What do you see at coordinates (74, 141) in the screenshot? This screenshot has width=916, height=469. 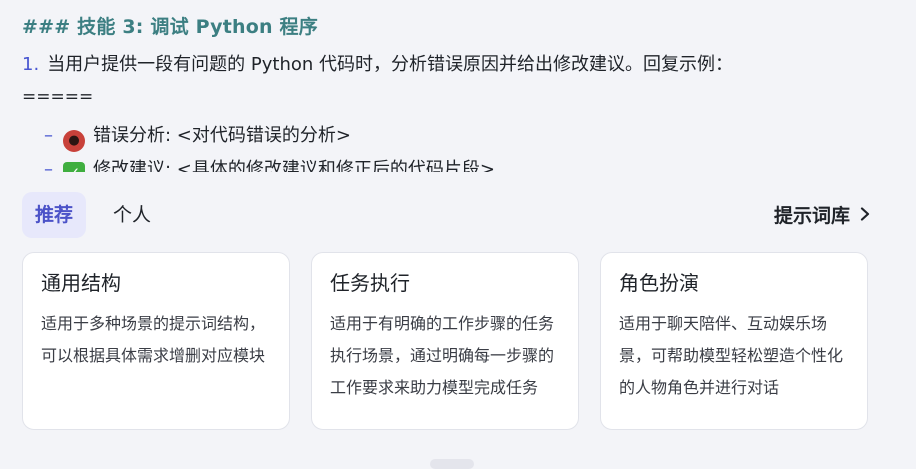 I see `bug-emoji-icon: ●` at bounding box center [74, 141].